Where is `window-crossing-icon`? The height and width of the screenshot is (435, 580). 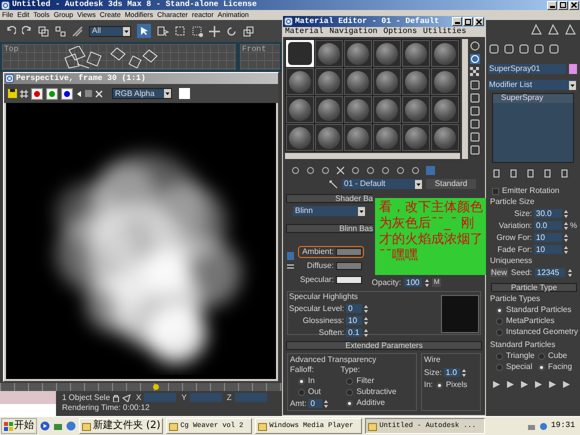 window-crossing-icon is located at coordinates (197, 31).